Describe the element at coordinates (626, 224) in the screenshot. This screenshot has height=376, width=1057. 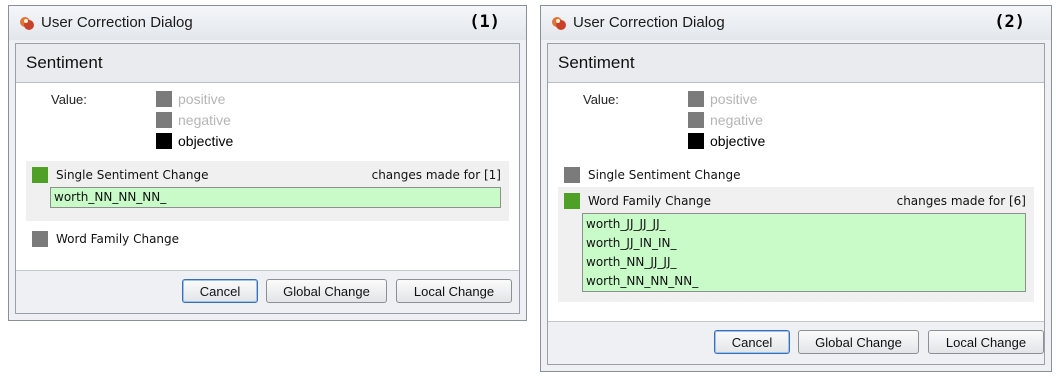
I see `list-item: worth_JJ_JJ_JJ_` at that location.